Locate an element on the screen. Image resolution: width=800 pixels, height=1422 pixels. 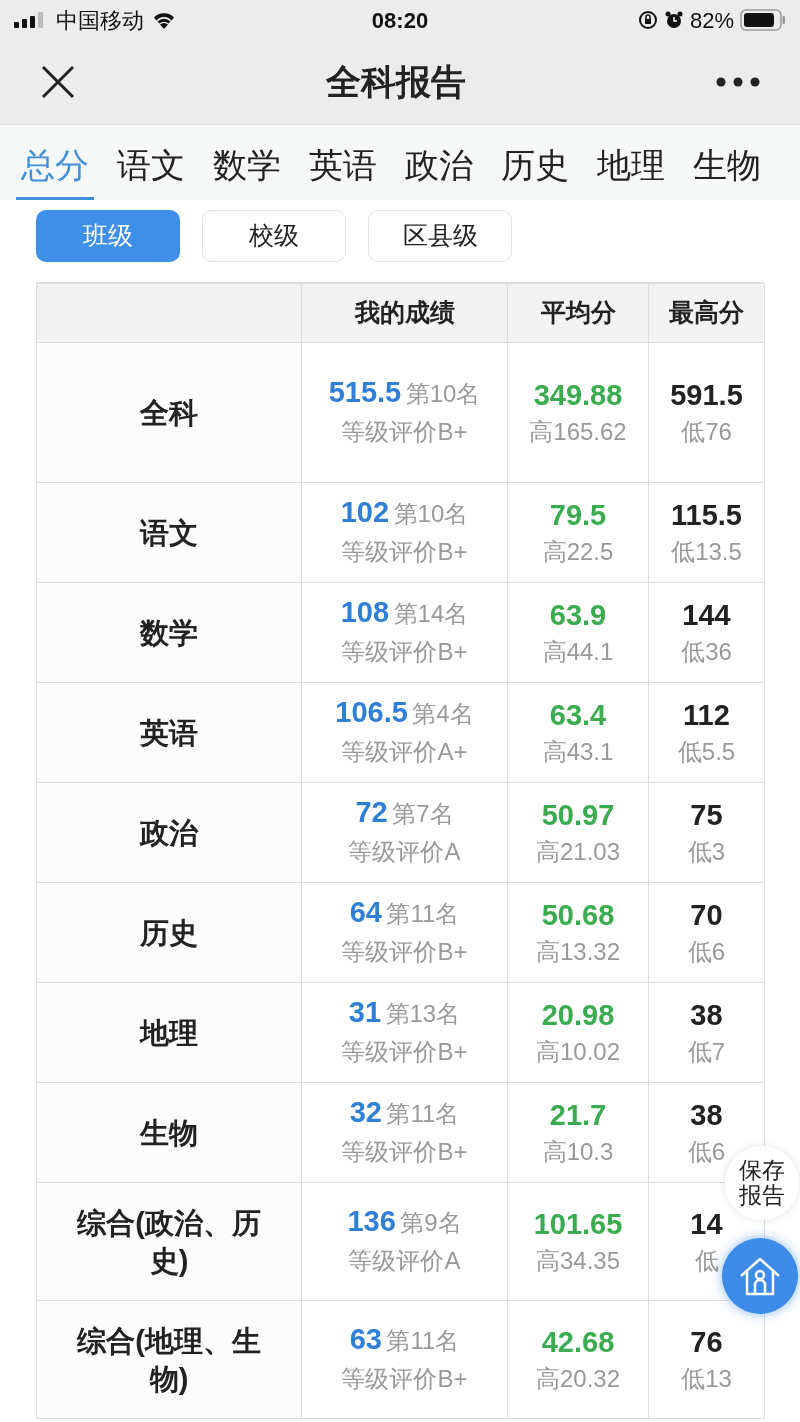
max-gap: 低13 is located at coordinates (706, 1378).